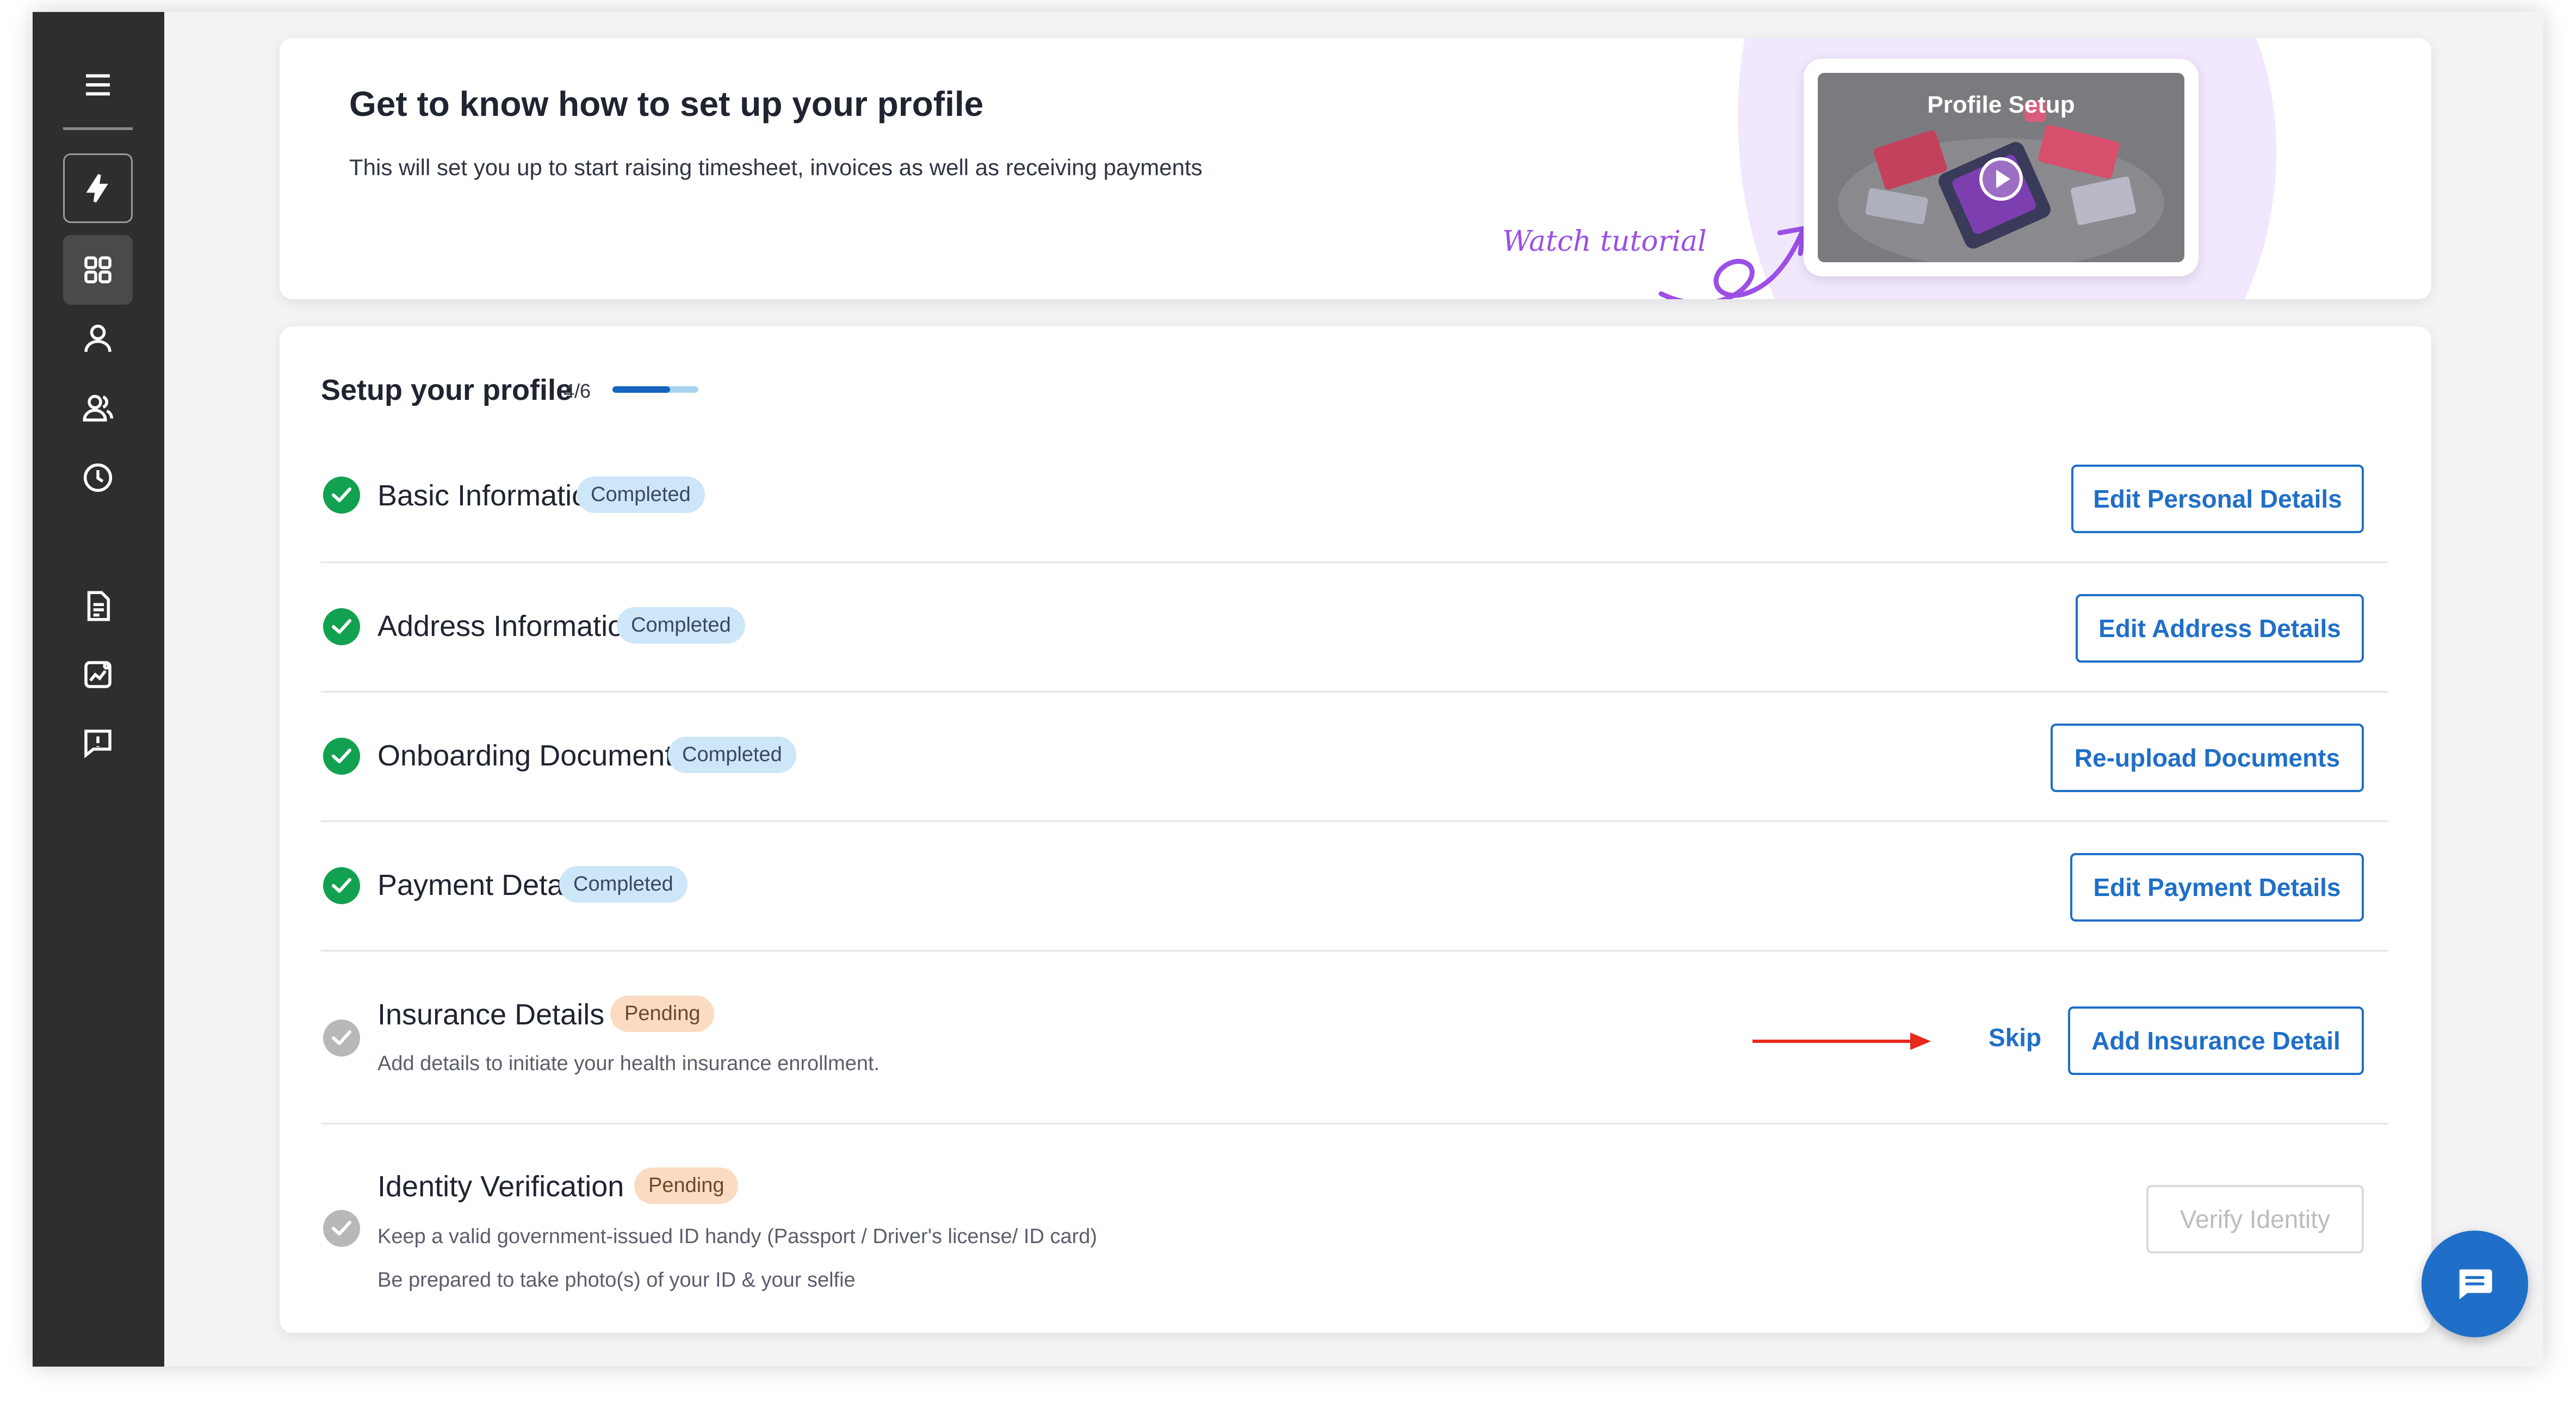 The height and width of the screenshot is (1421, 2576). What do you see at coordinates (98, 674) in the screenshot?
I see `chart-icon` at bounding box center [98, 674].